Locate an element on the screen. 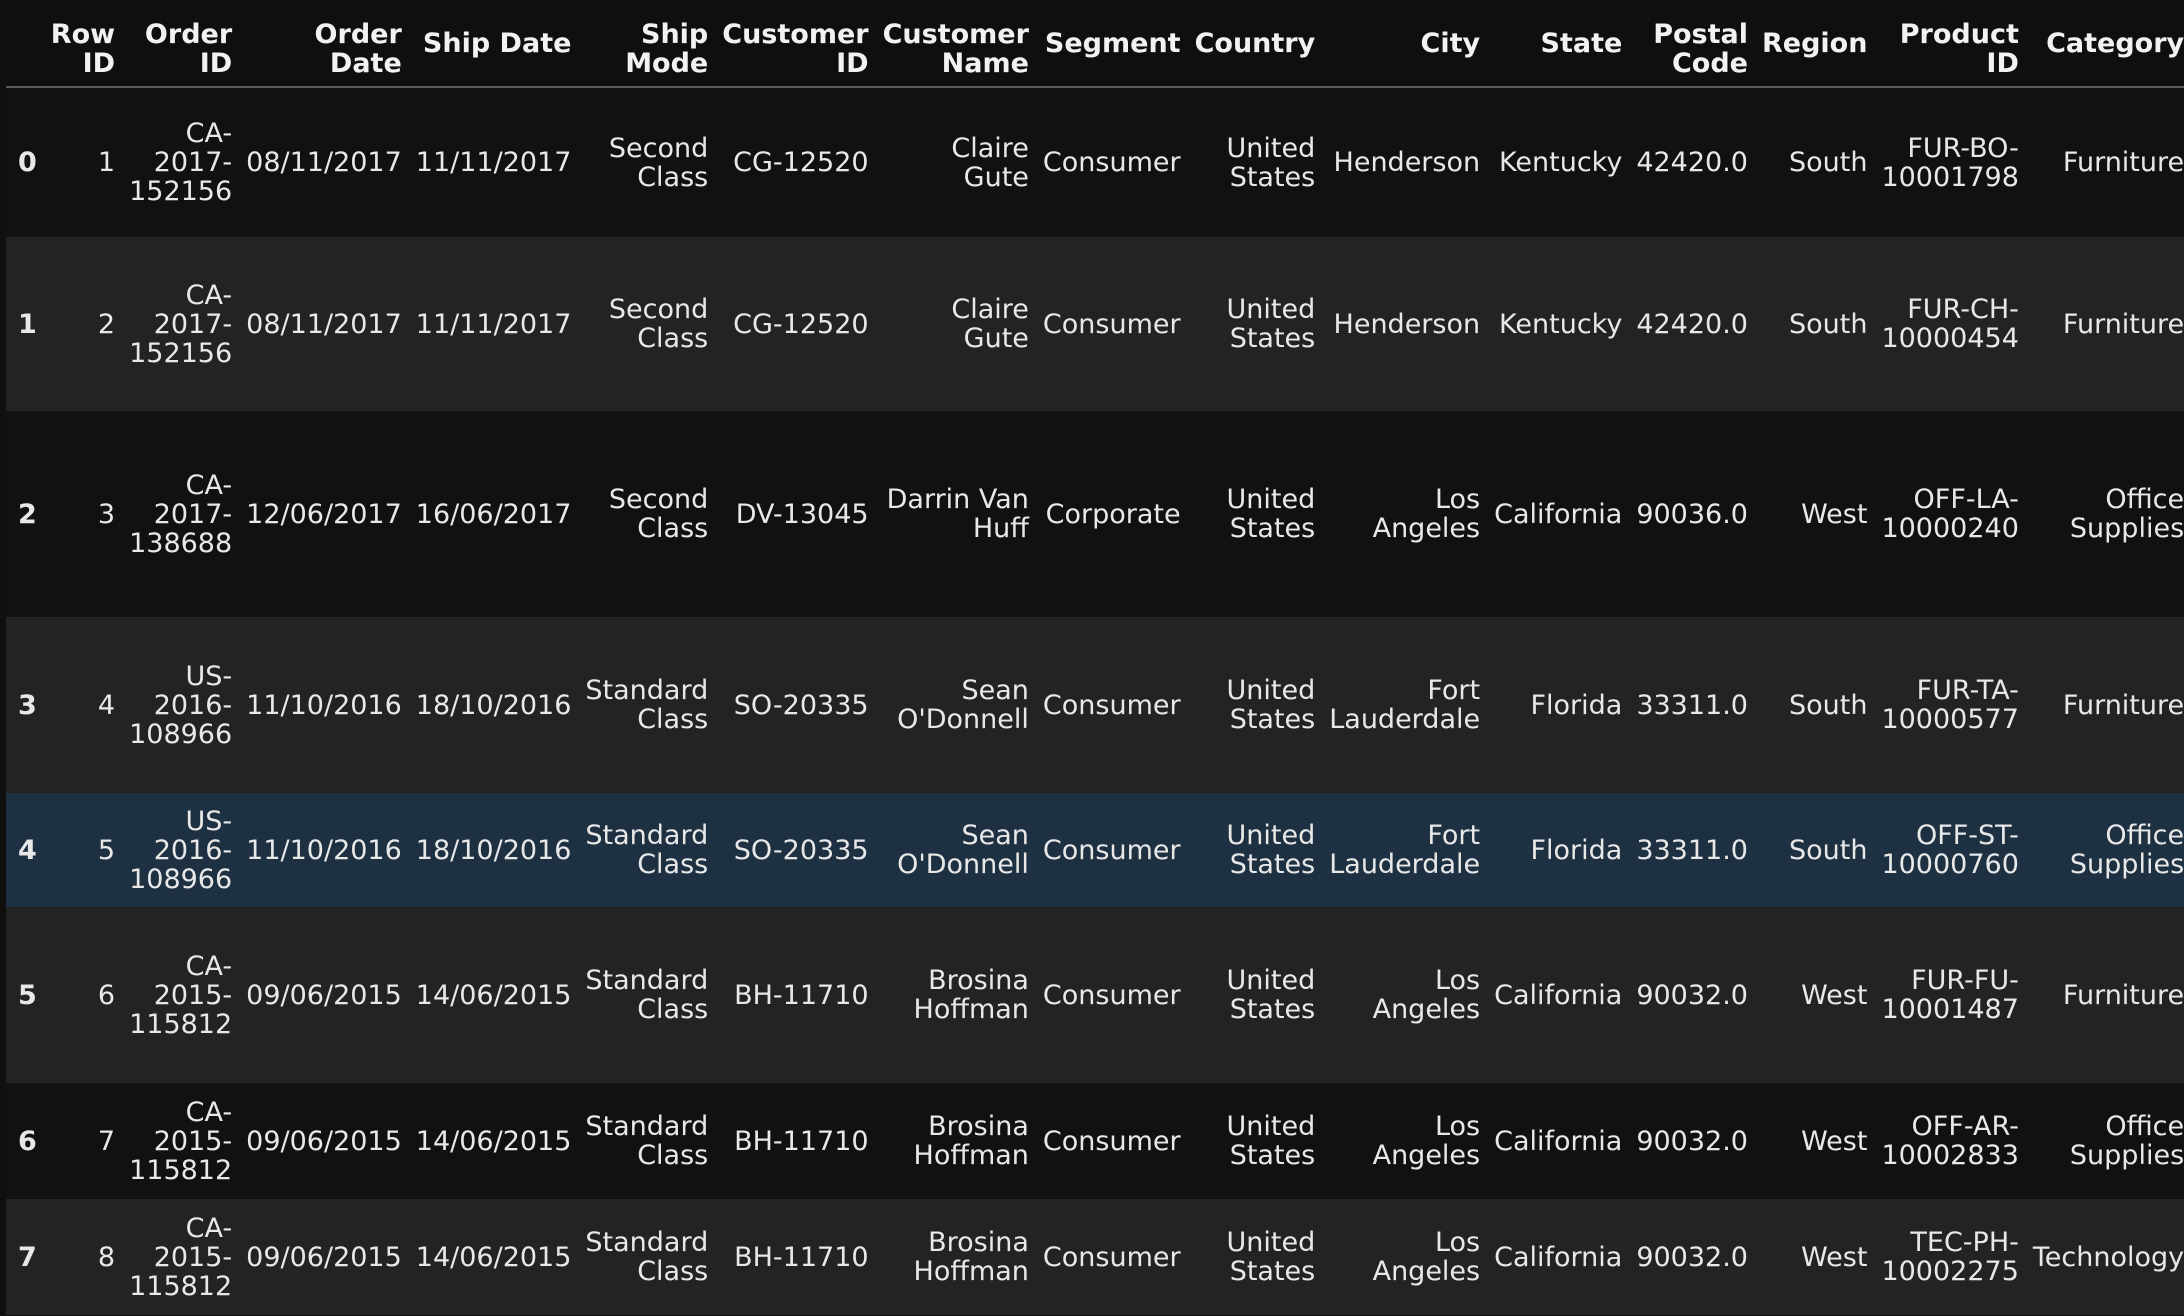 The image size is (2184, 1316). cell-row-id: 5 is located at coordinates (106, 850).